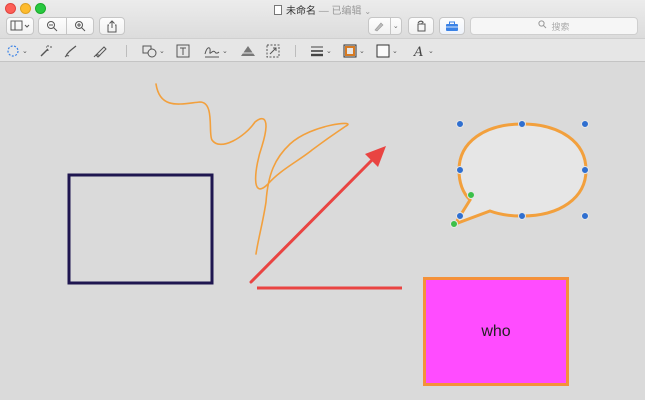  I want to click on adjust-color-icon, so click(248, 51).